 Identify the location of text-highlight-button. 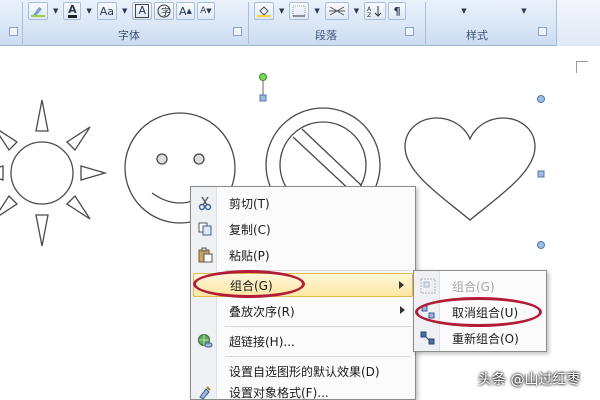
(38, 11).